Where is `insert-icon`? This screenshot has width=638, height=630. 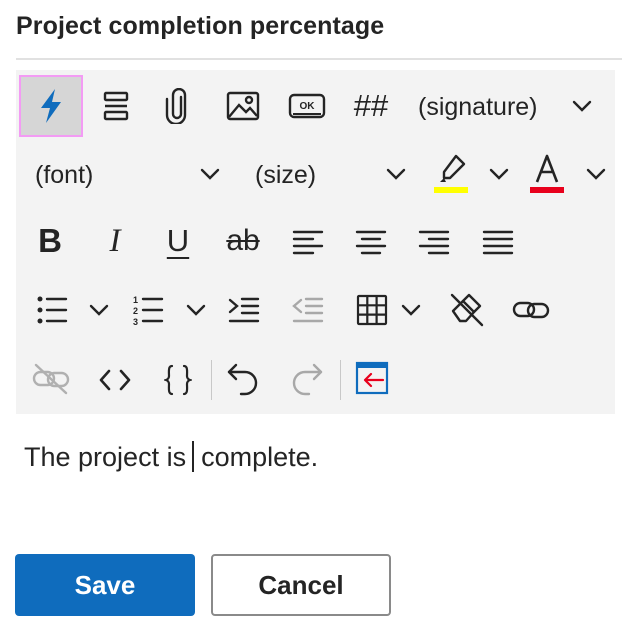
insert-icon is located at coordinates (372, 378).